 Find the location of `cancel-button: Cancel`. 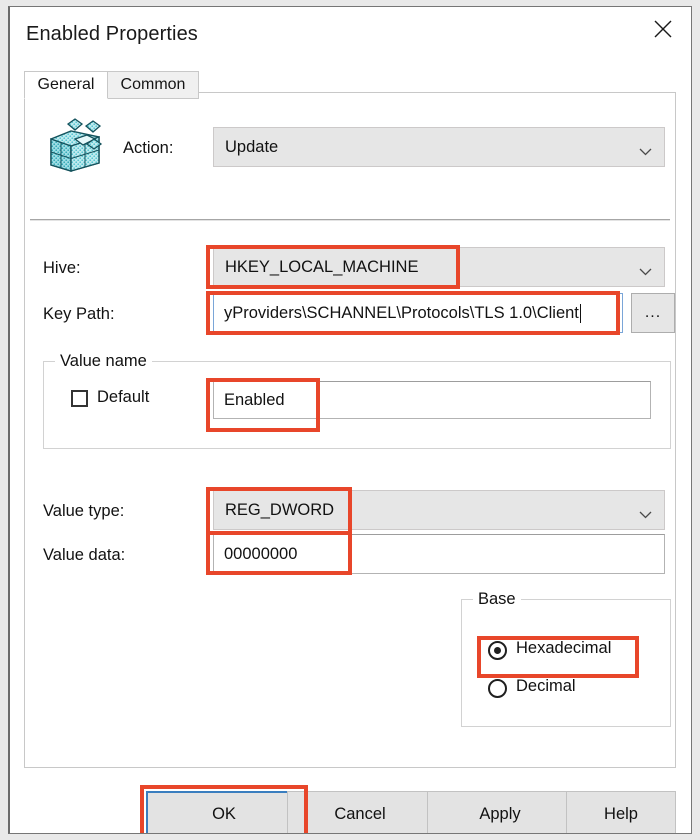

cancel-button: Cancel is located at coordinates (360, 812).